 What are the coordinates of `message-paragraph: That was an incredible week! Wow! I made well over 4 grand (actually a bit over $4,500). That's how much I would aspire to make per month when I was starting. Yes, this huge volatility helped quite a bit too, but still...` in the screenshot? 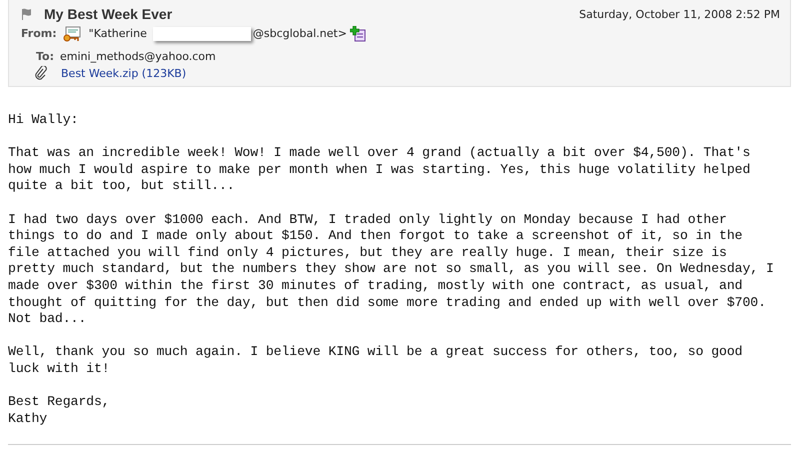 It's located at (380, 170).